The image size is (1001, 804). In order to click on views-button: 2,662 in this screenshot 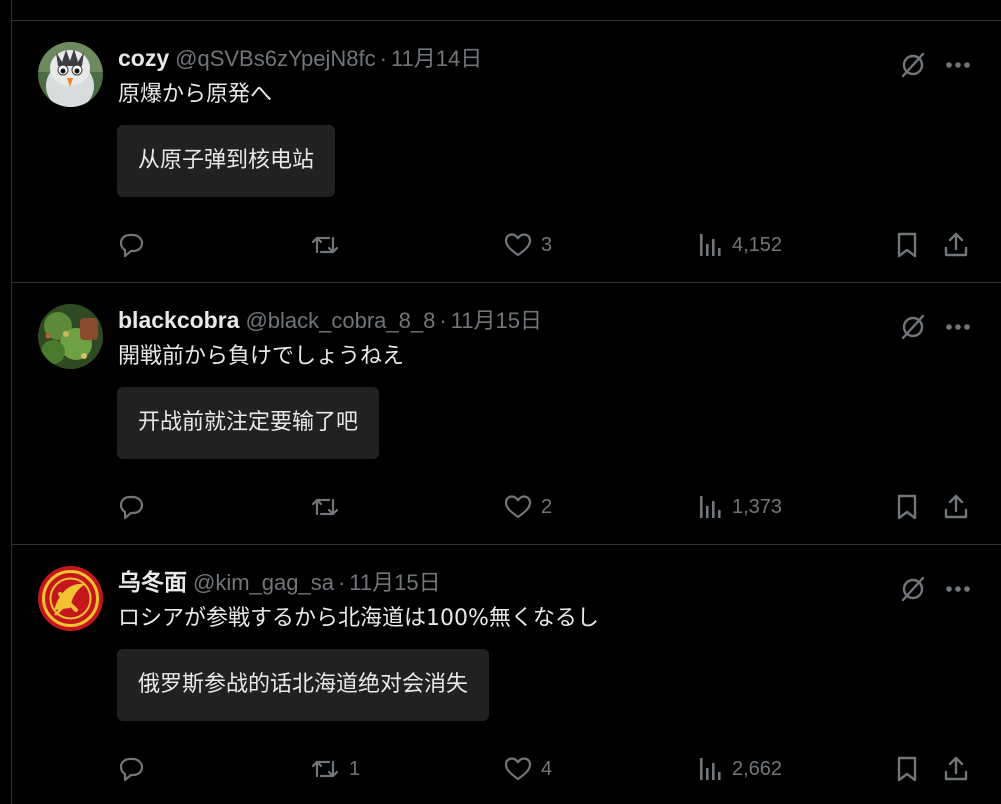, I will do `click(740, 769)`.